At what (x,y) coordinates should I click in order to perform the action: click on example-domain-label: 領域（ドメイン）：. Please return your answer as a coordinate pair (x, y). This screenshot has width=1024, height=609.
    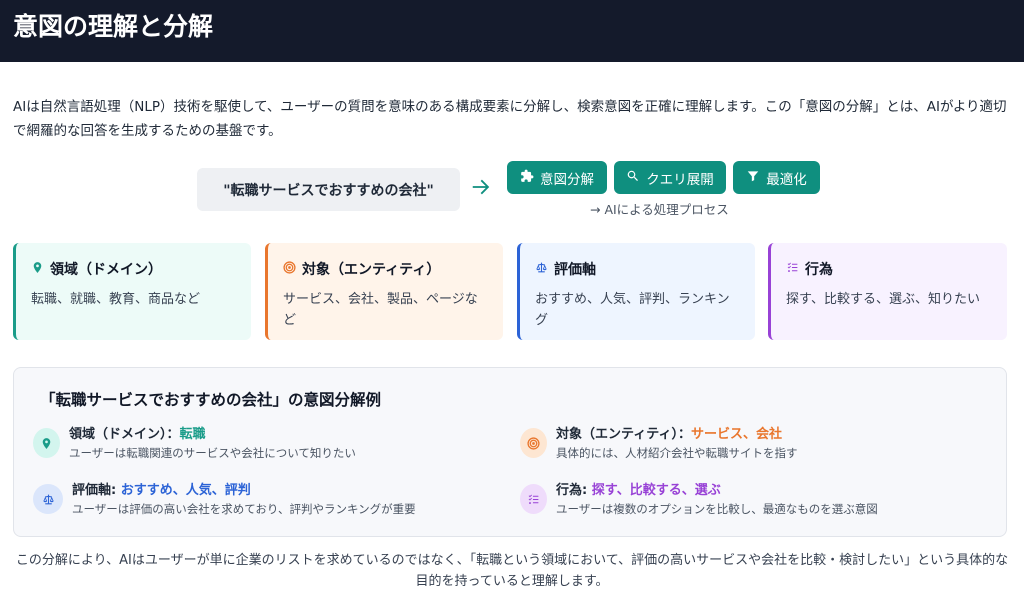
    Looking at the image, I should click on (124, 434).